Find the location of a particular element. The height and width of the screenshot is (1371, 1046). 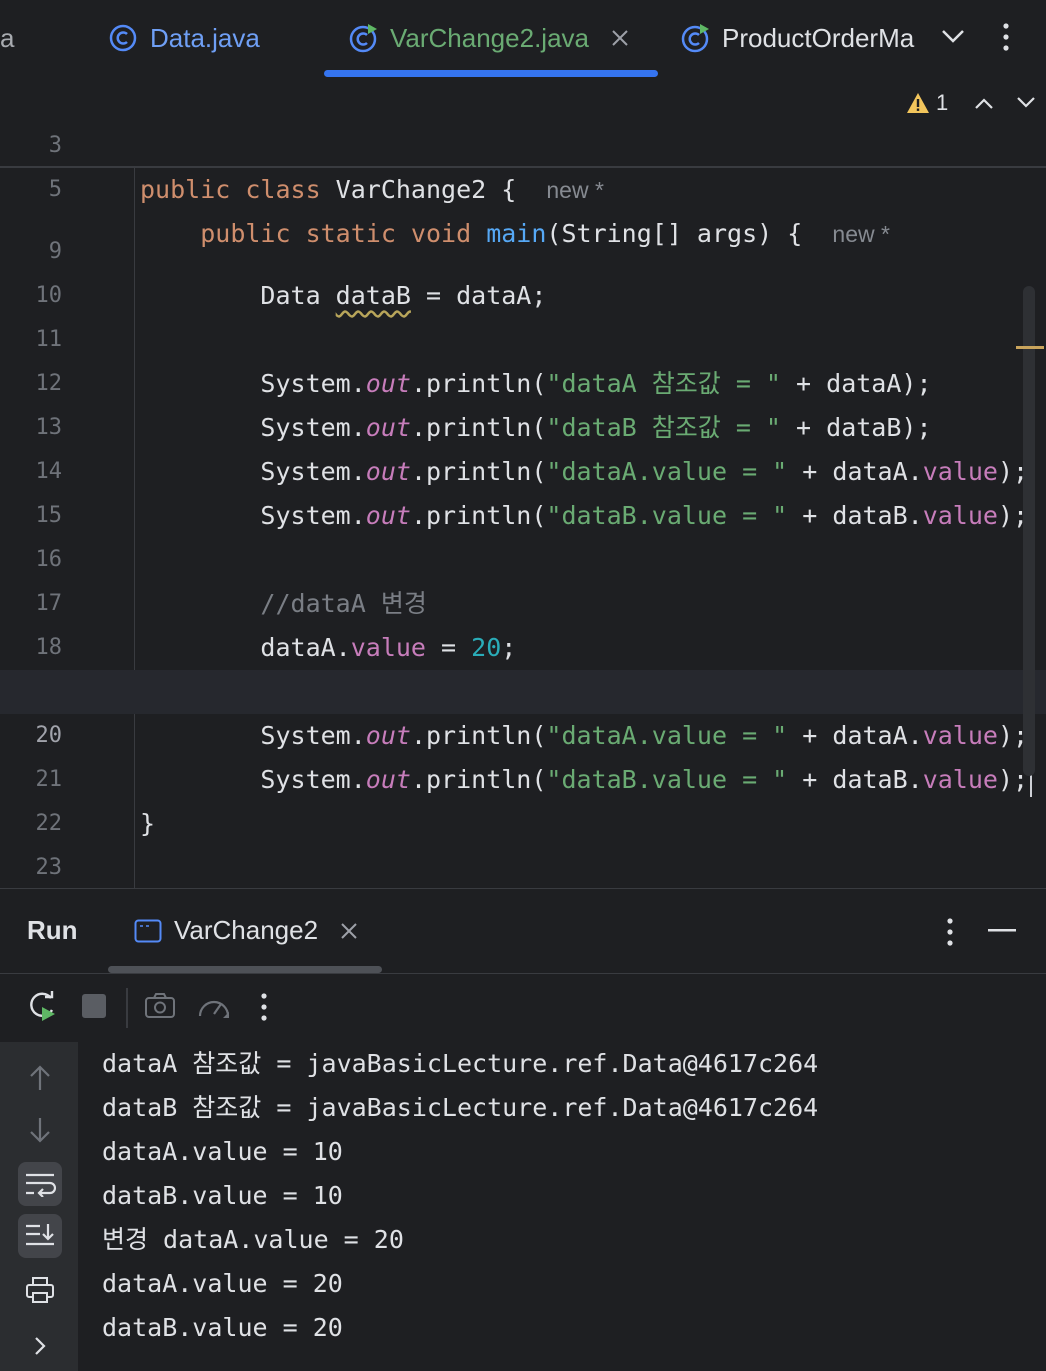

console-line: dataB.value = 10 is located at coordinates (222, 1195).